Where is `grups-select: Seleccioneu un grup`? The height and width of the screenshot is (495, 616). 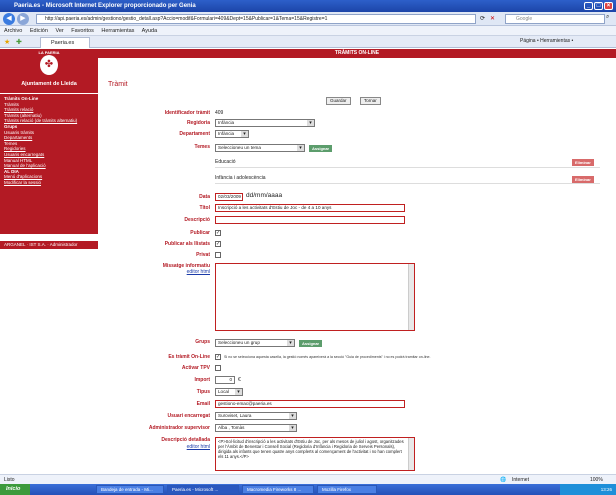
grups-select: Seleccioneu un grup is located at coordinates (255, 343).